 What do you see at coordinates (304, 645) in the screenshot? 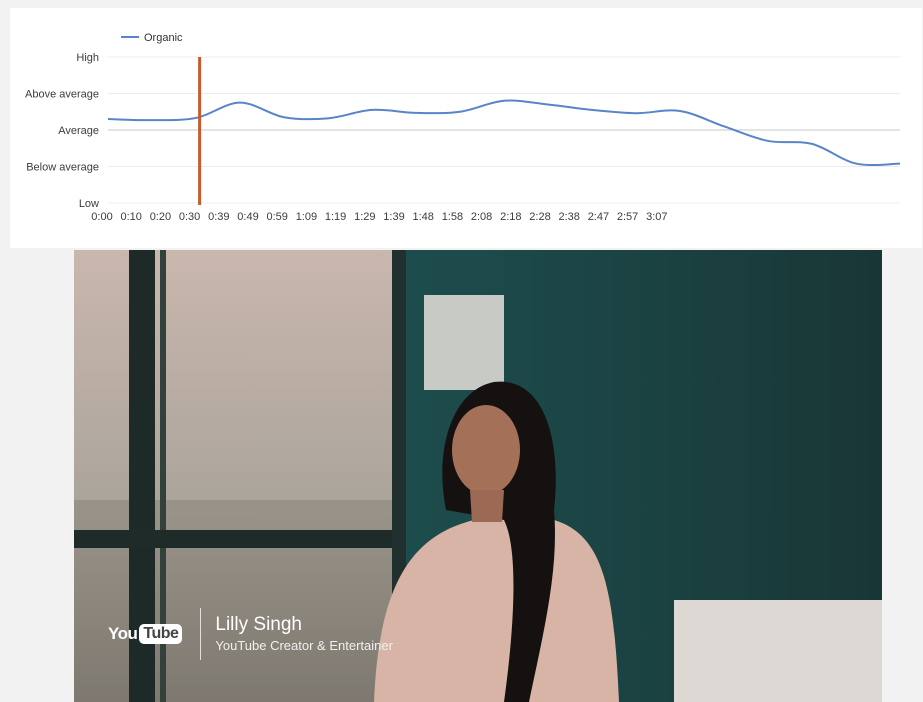
I see `creator-role: YouTube Creator & Entertainer` at bounding box center [304, 645].